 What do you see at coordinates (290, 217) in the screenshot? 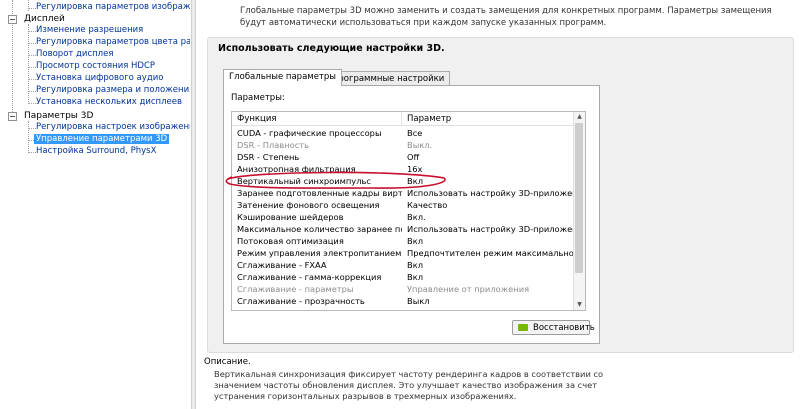
I see `cell-function: Кэширование шейдеров` at bounding box center [290, 217].